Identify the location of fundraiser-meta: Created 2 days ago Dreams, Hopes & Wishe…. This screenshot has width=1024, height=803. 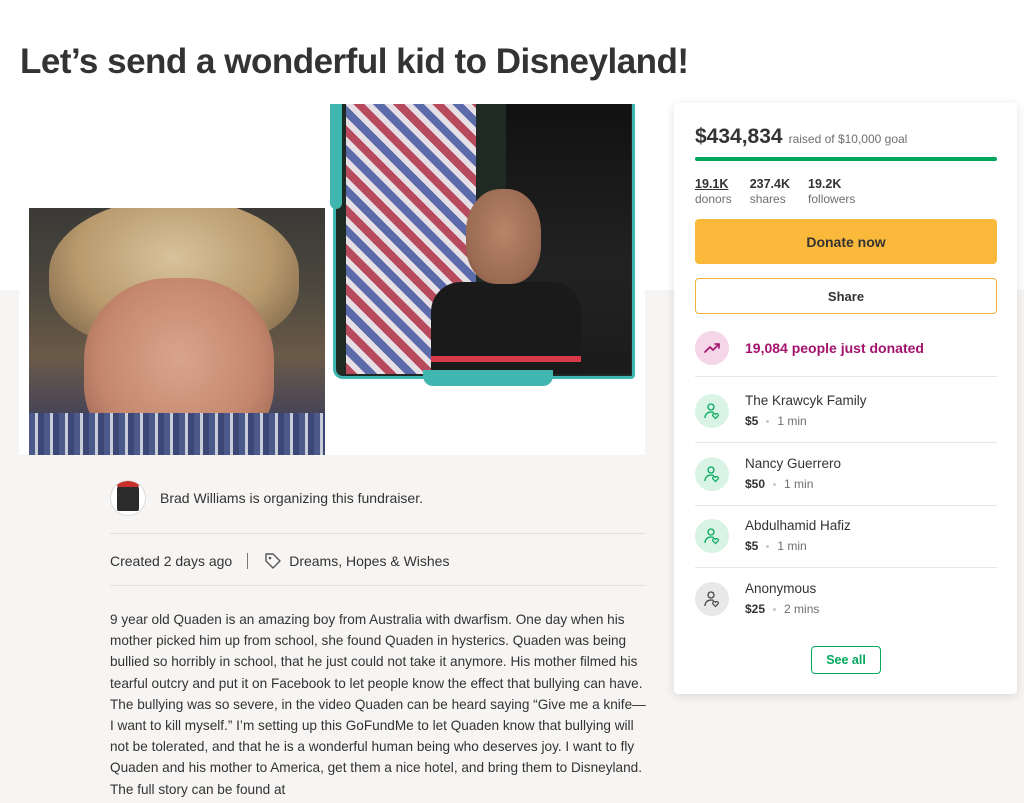
(279, 561).